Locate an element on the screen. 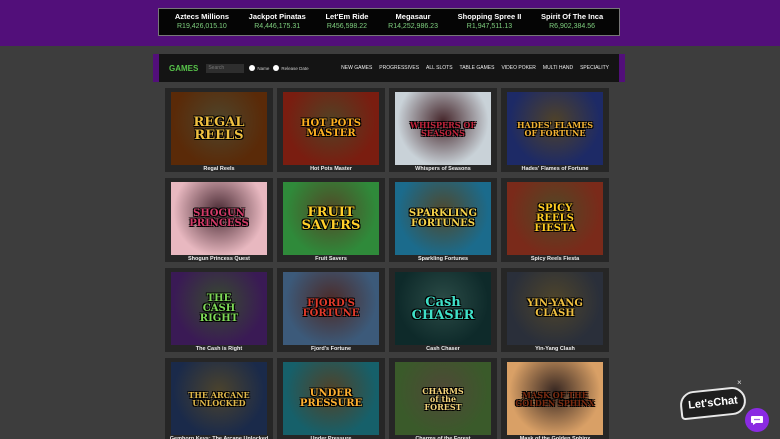  jackpot-item: Let'Em Ride R456,598.22 is located at coordinates (346, 22).